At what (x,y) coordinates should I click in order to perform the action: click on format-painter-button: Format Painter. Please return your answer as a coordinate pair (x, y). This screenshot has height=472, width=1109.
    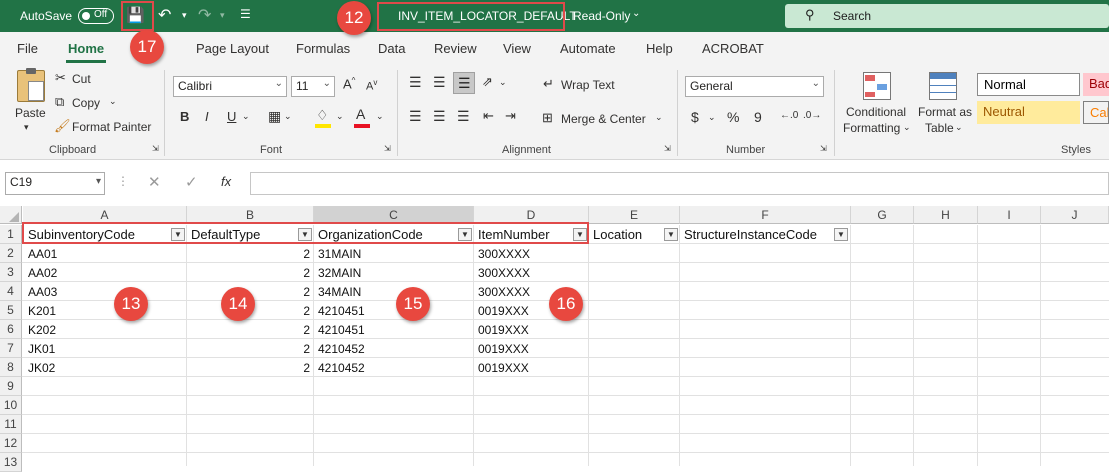
    Looking at the image, I should click on (111, 127).